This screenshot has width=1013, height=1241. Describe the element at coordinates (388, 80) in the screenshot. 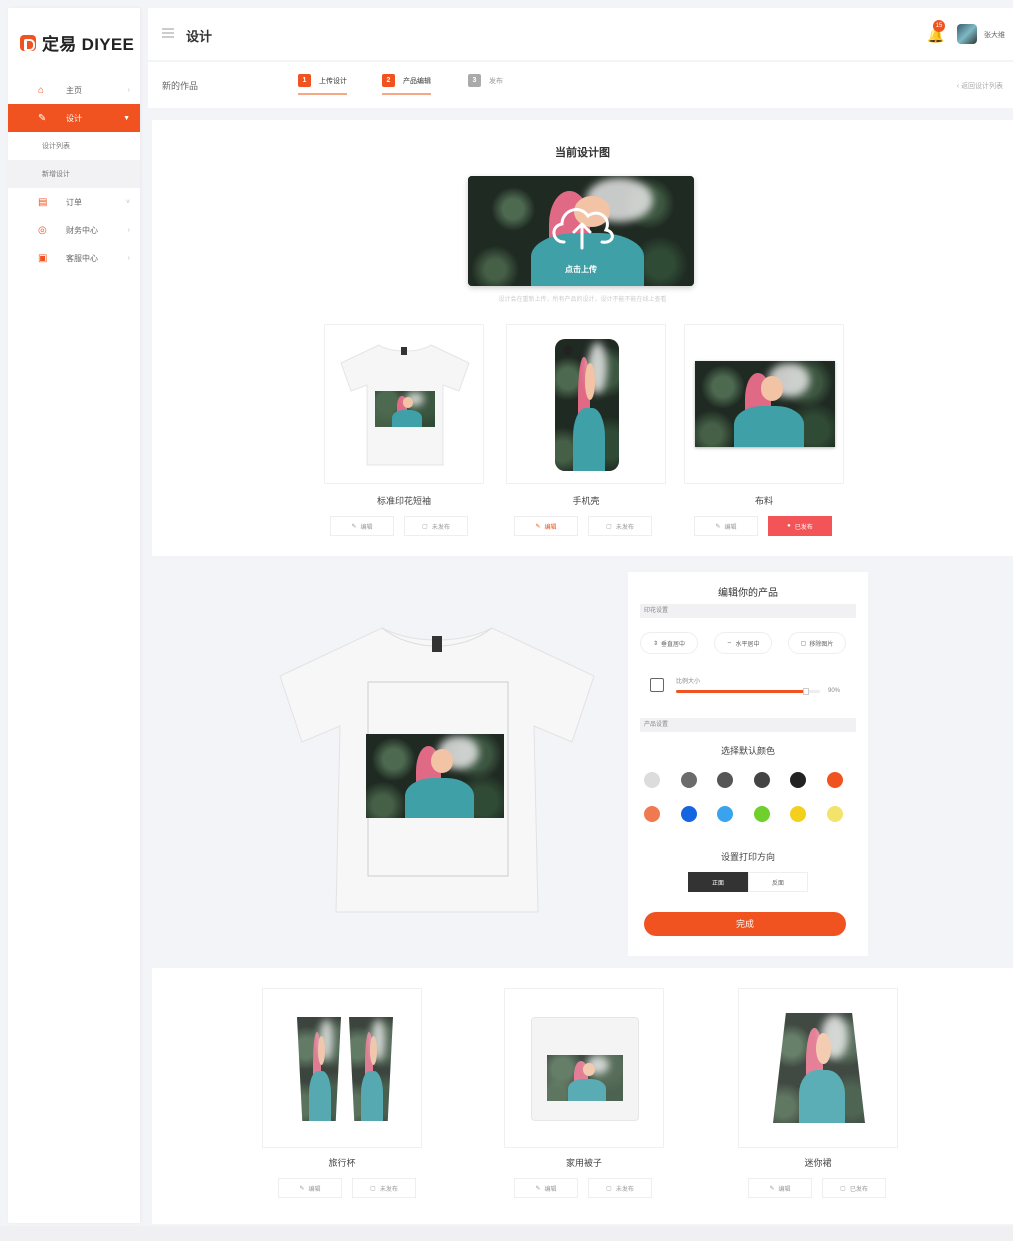

I see `step-number: 2` at that location.